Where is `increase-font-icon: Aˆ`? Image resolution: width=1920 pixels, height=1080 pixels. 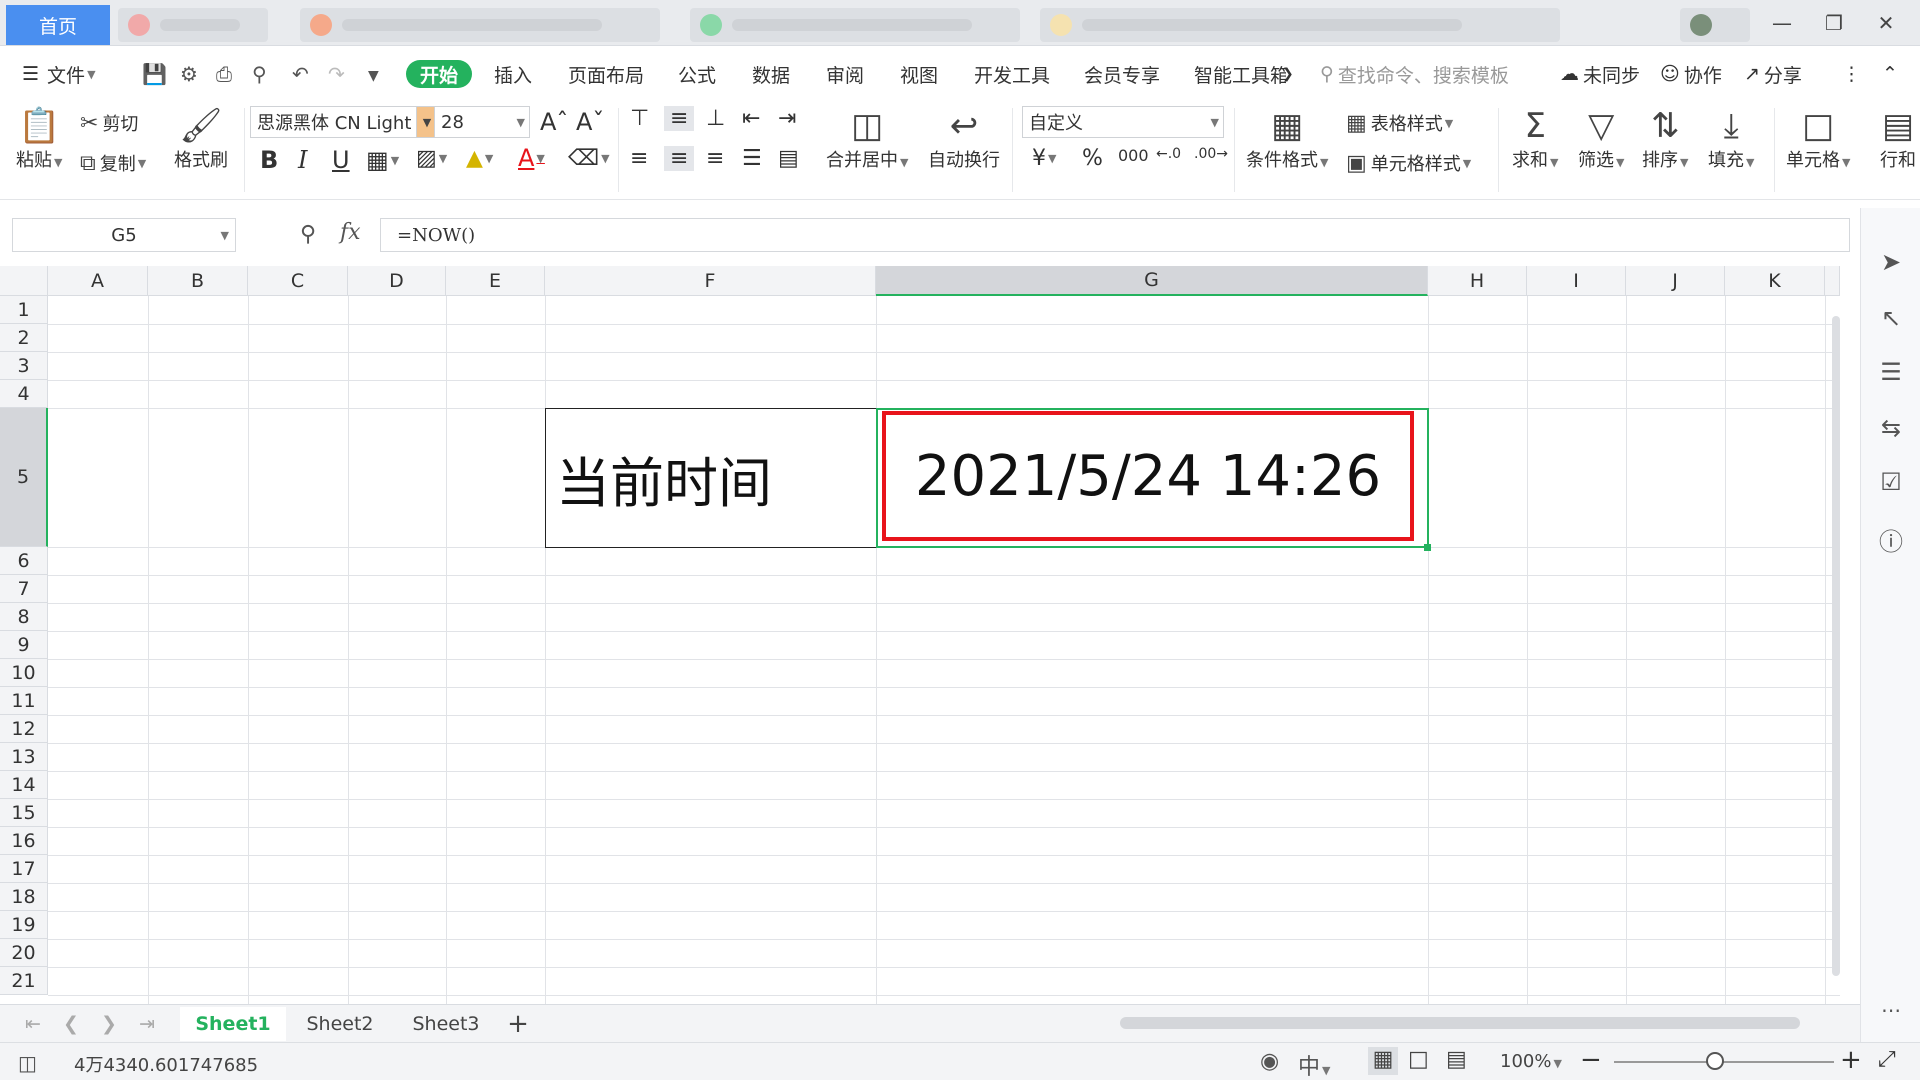
increase-font-icon: Aˆ is located at coordinates (554, 122).